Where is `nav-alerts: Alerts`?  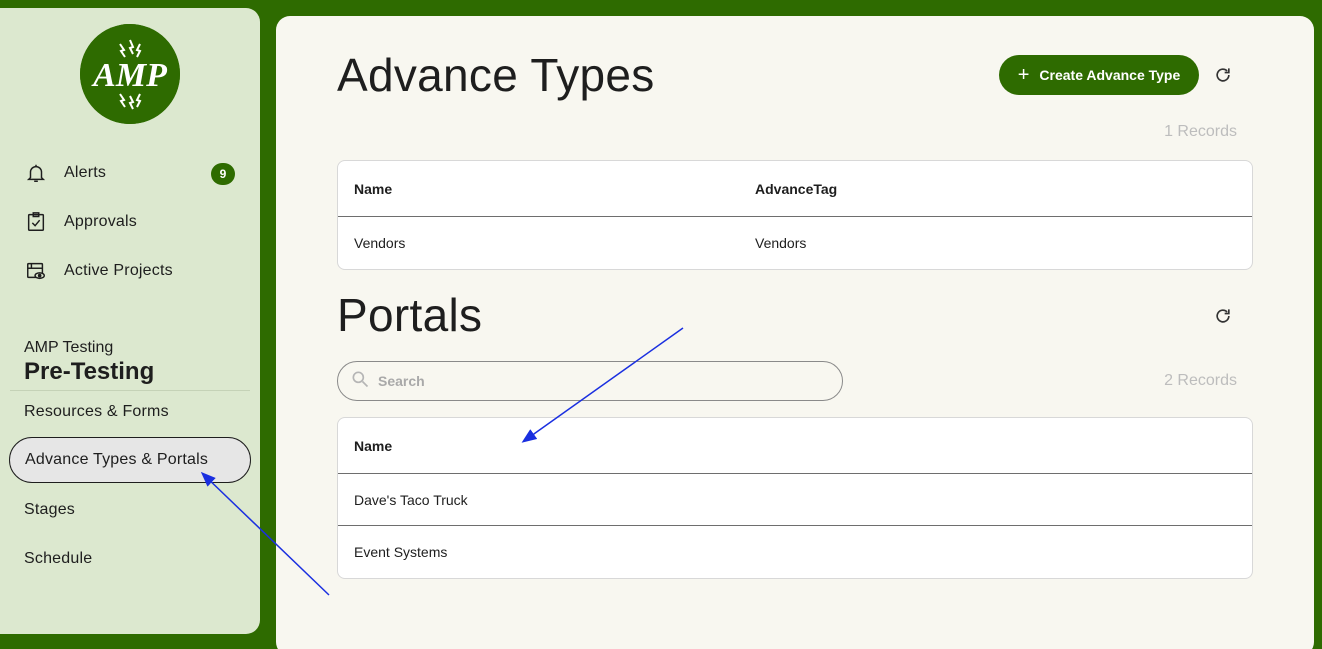 nav-alerts: Alerts is located at coordinates (65, 173).